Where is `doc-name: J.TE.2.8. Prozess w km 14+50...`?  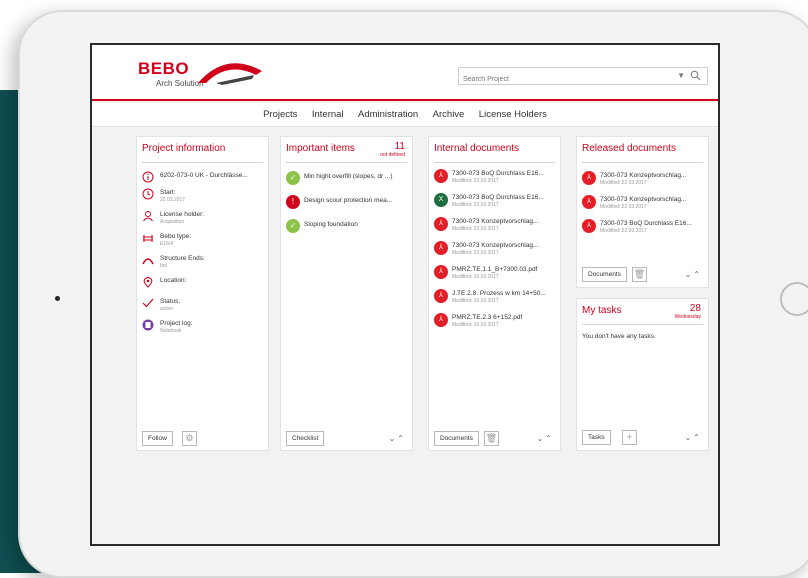 doc-name: J.TE.2.8. Prozess w km 14+50... is located at coordinates (499, 293).